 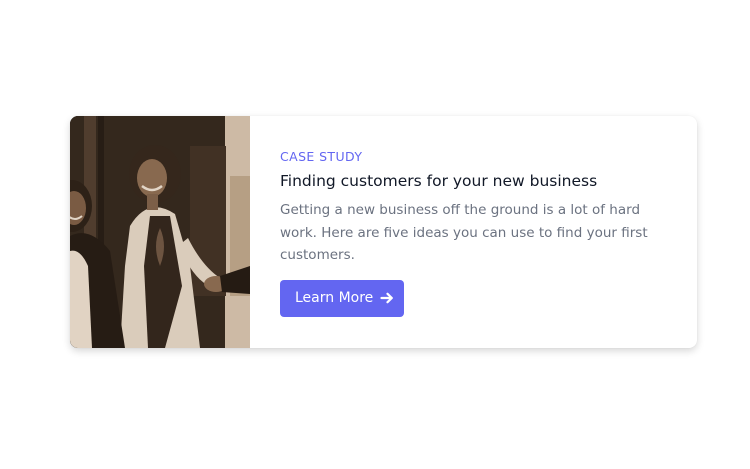 I want to click on case-study-photo, so click(x=160, y=232).